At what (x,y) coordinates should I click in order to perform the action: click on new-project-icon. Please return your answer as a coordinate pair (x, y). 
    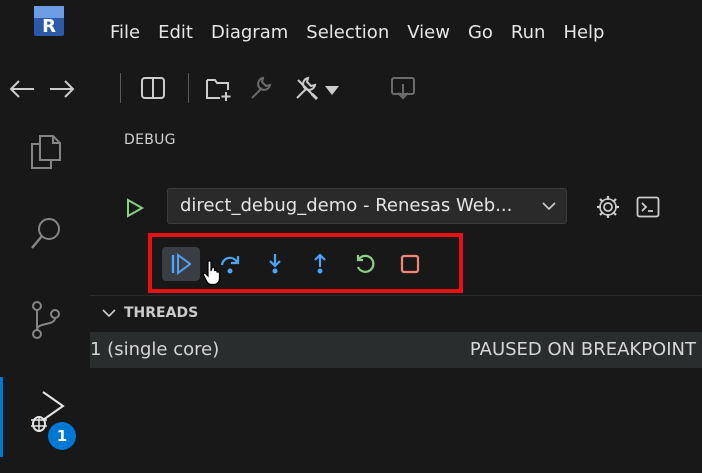
    Looking at the image, I should click on (219, 88).